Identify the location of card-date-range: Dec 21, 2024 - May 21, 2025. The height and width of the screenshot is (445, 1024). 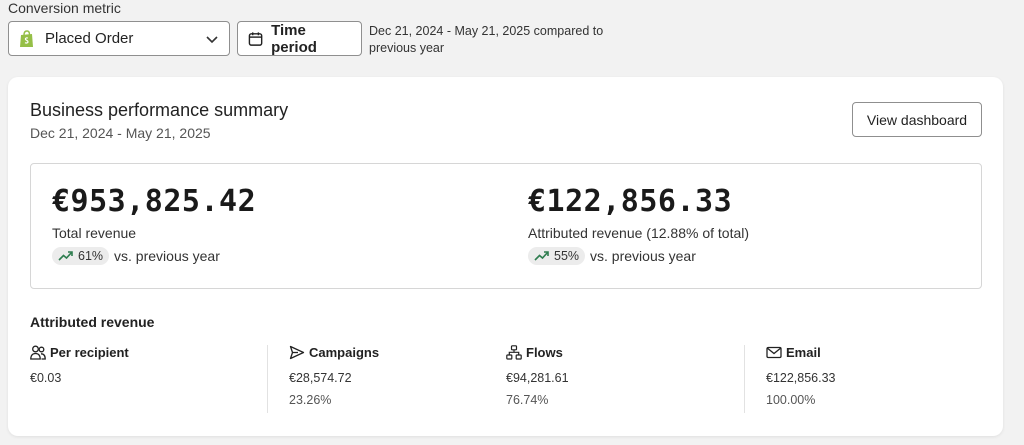
(120, 133).